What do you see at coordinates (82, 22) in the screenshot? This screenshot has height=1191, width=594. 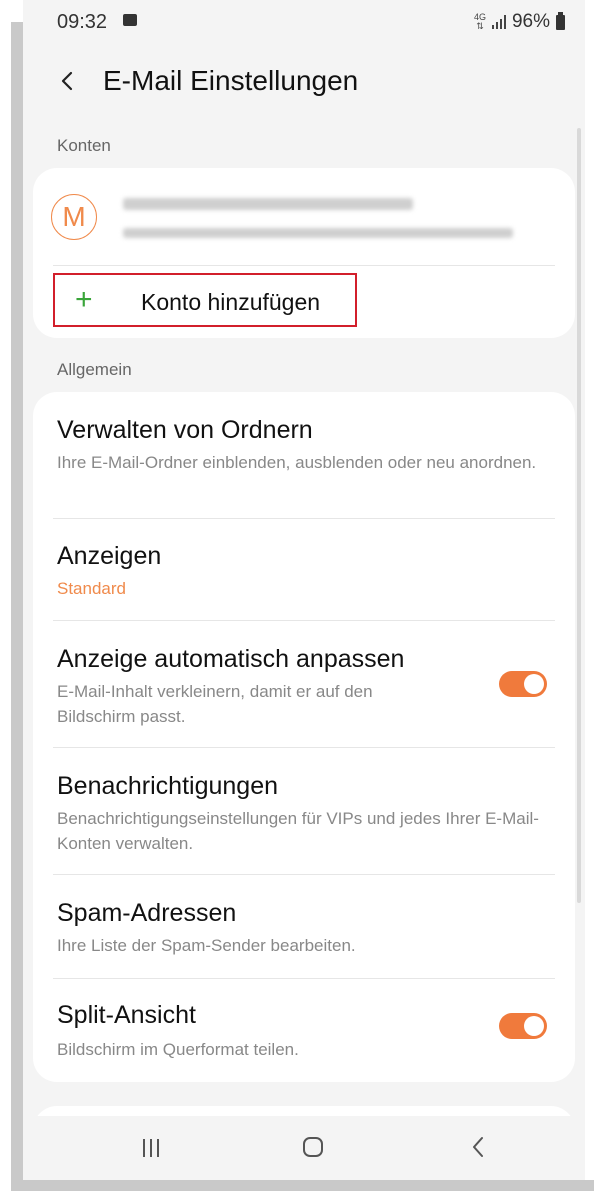 I see `status-time: 09:32` at bounding box center [82, 22].